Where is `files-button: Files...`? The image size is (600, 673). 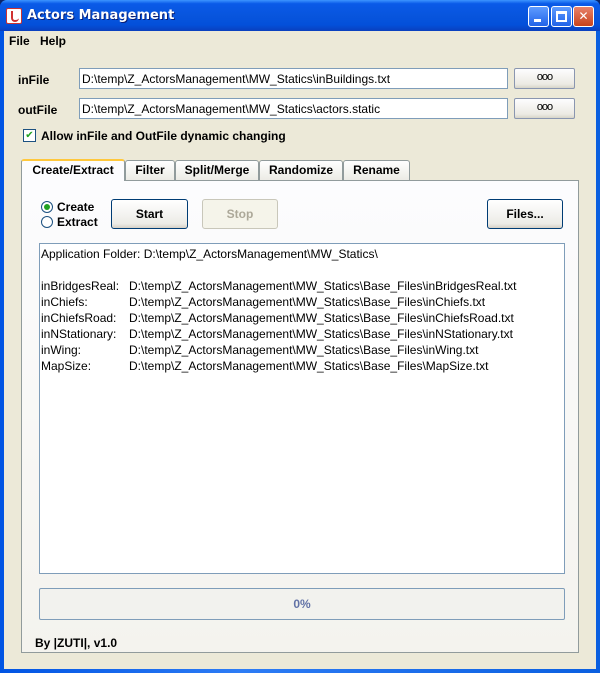
files-button: Files... is located at coordinates (525, 214).